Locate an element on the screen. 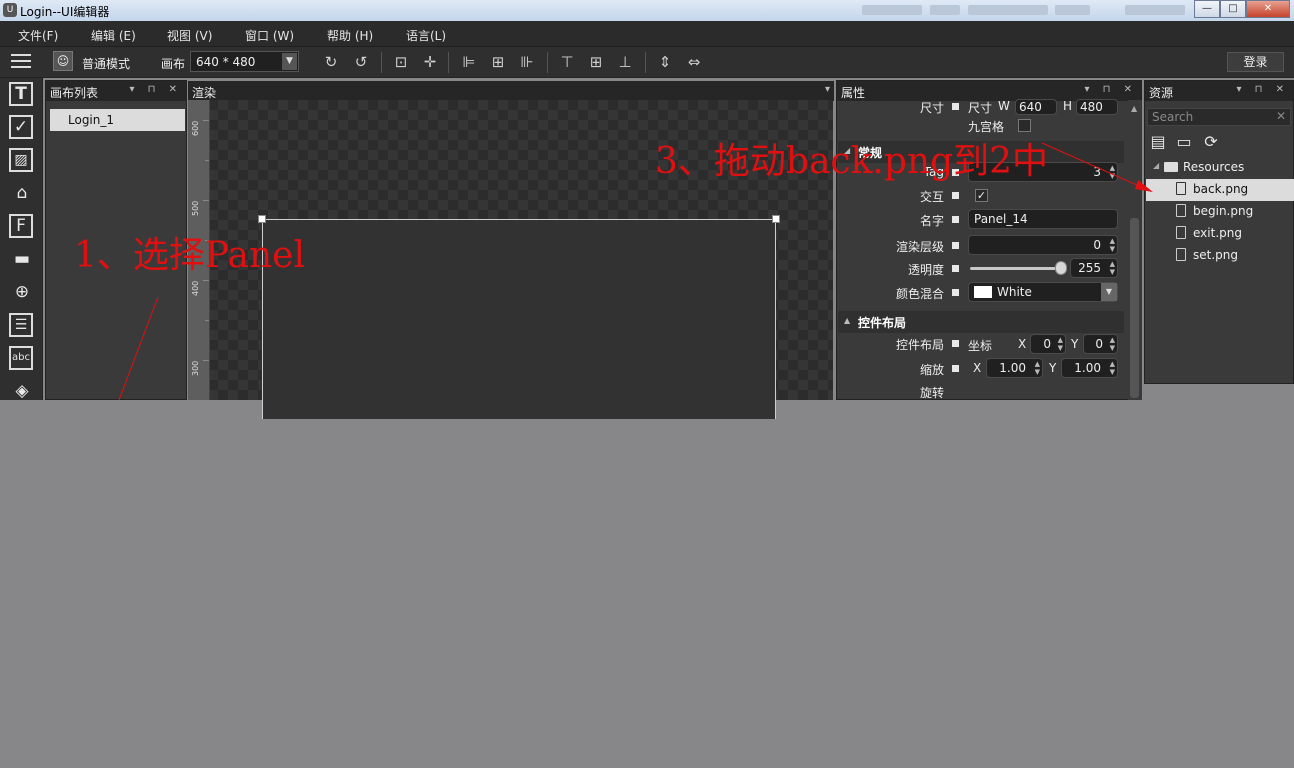 This screenshot has width=1294, height=768. selected-panel-widget is located at coordinates (519, 319).